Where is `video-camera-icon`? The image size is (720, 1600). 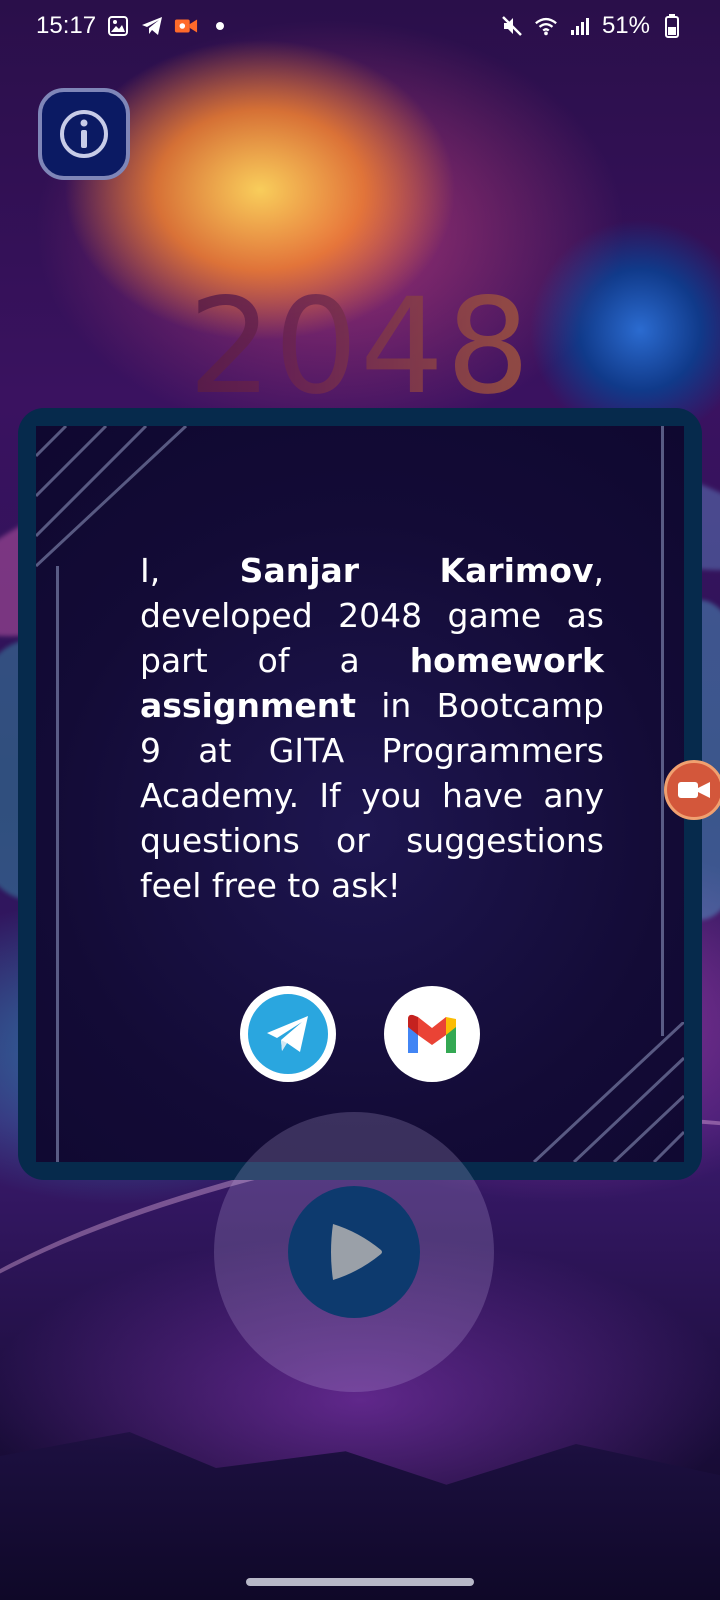 video-camera-icon is located at coordinates (694, 790).